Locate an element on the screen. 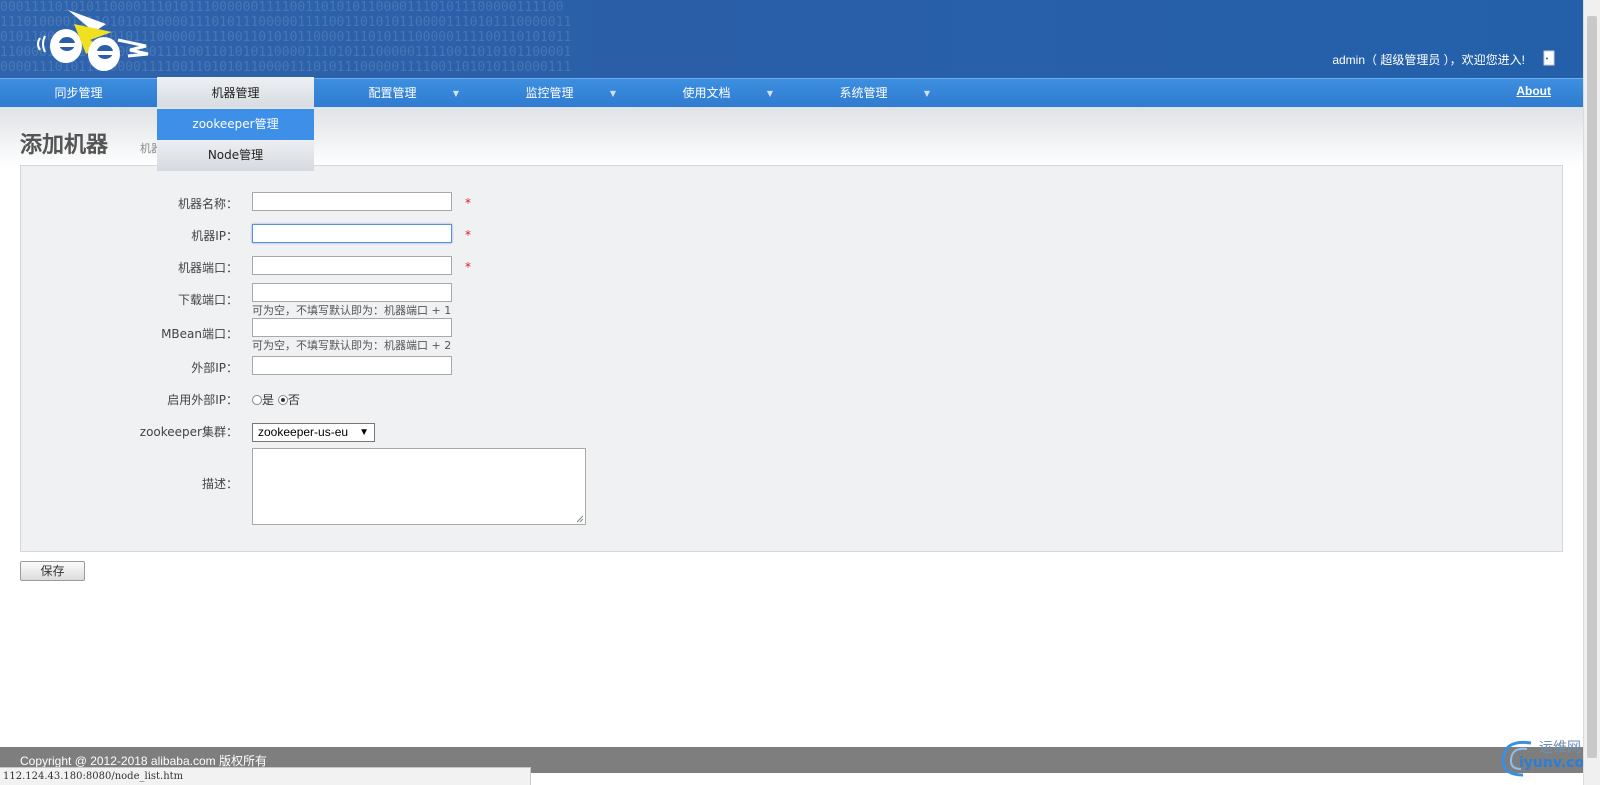  zk-cluster-label: zookeeper集群： is located at coordinates (188, 432).